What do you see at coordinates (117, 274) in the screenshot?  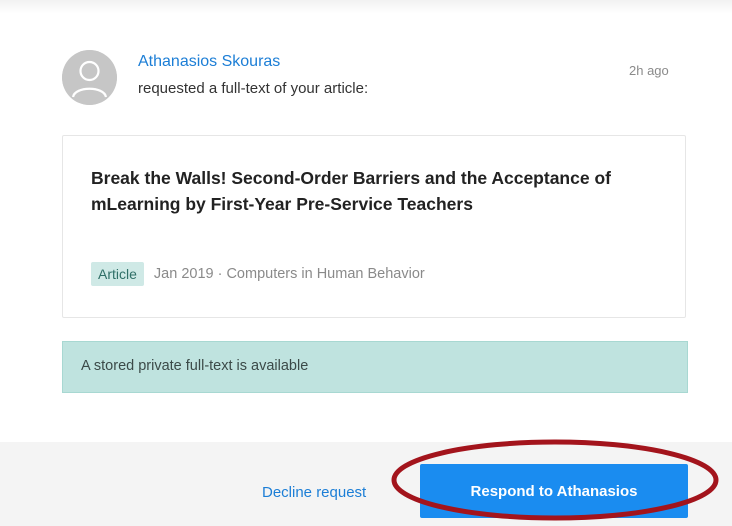 I see `article-type-badge: Article` at bounding box center [117, 274].